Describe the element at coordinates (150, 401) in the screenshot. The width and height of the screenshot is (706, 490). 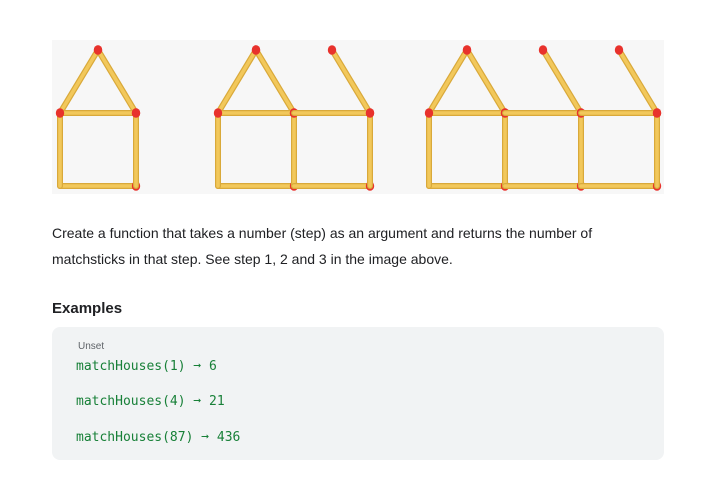
I see `example-line-2: matchHouses(4) ➞ 21` at that location.